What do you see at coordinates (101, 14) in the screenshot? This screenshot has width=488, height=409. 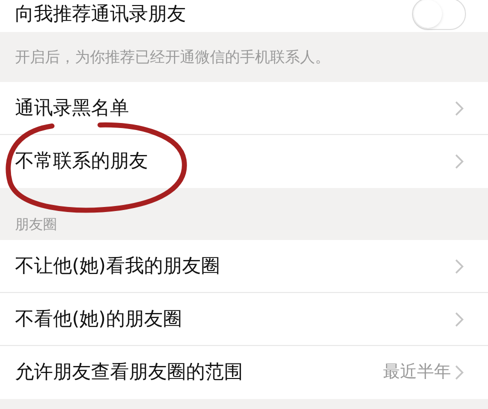 I see `row-label: 向我推荐通讯录朋友` at bounding box center [101, 14].